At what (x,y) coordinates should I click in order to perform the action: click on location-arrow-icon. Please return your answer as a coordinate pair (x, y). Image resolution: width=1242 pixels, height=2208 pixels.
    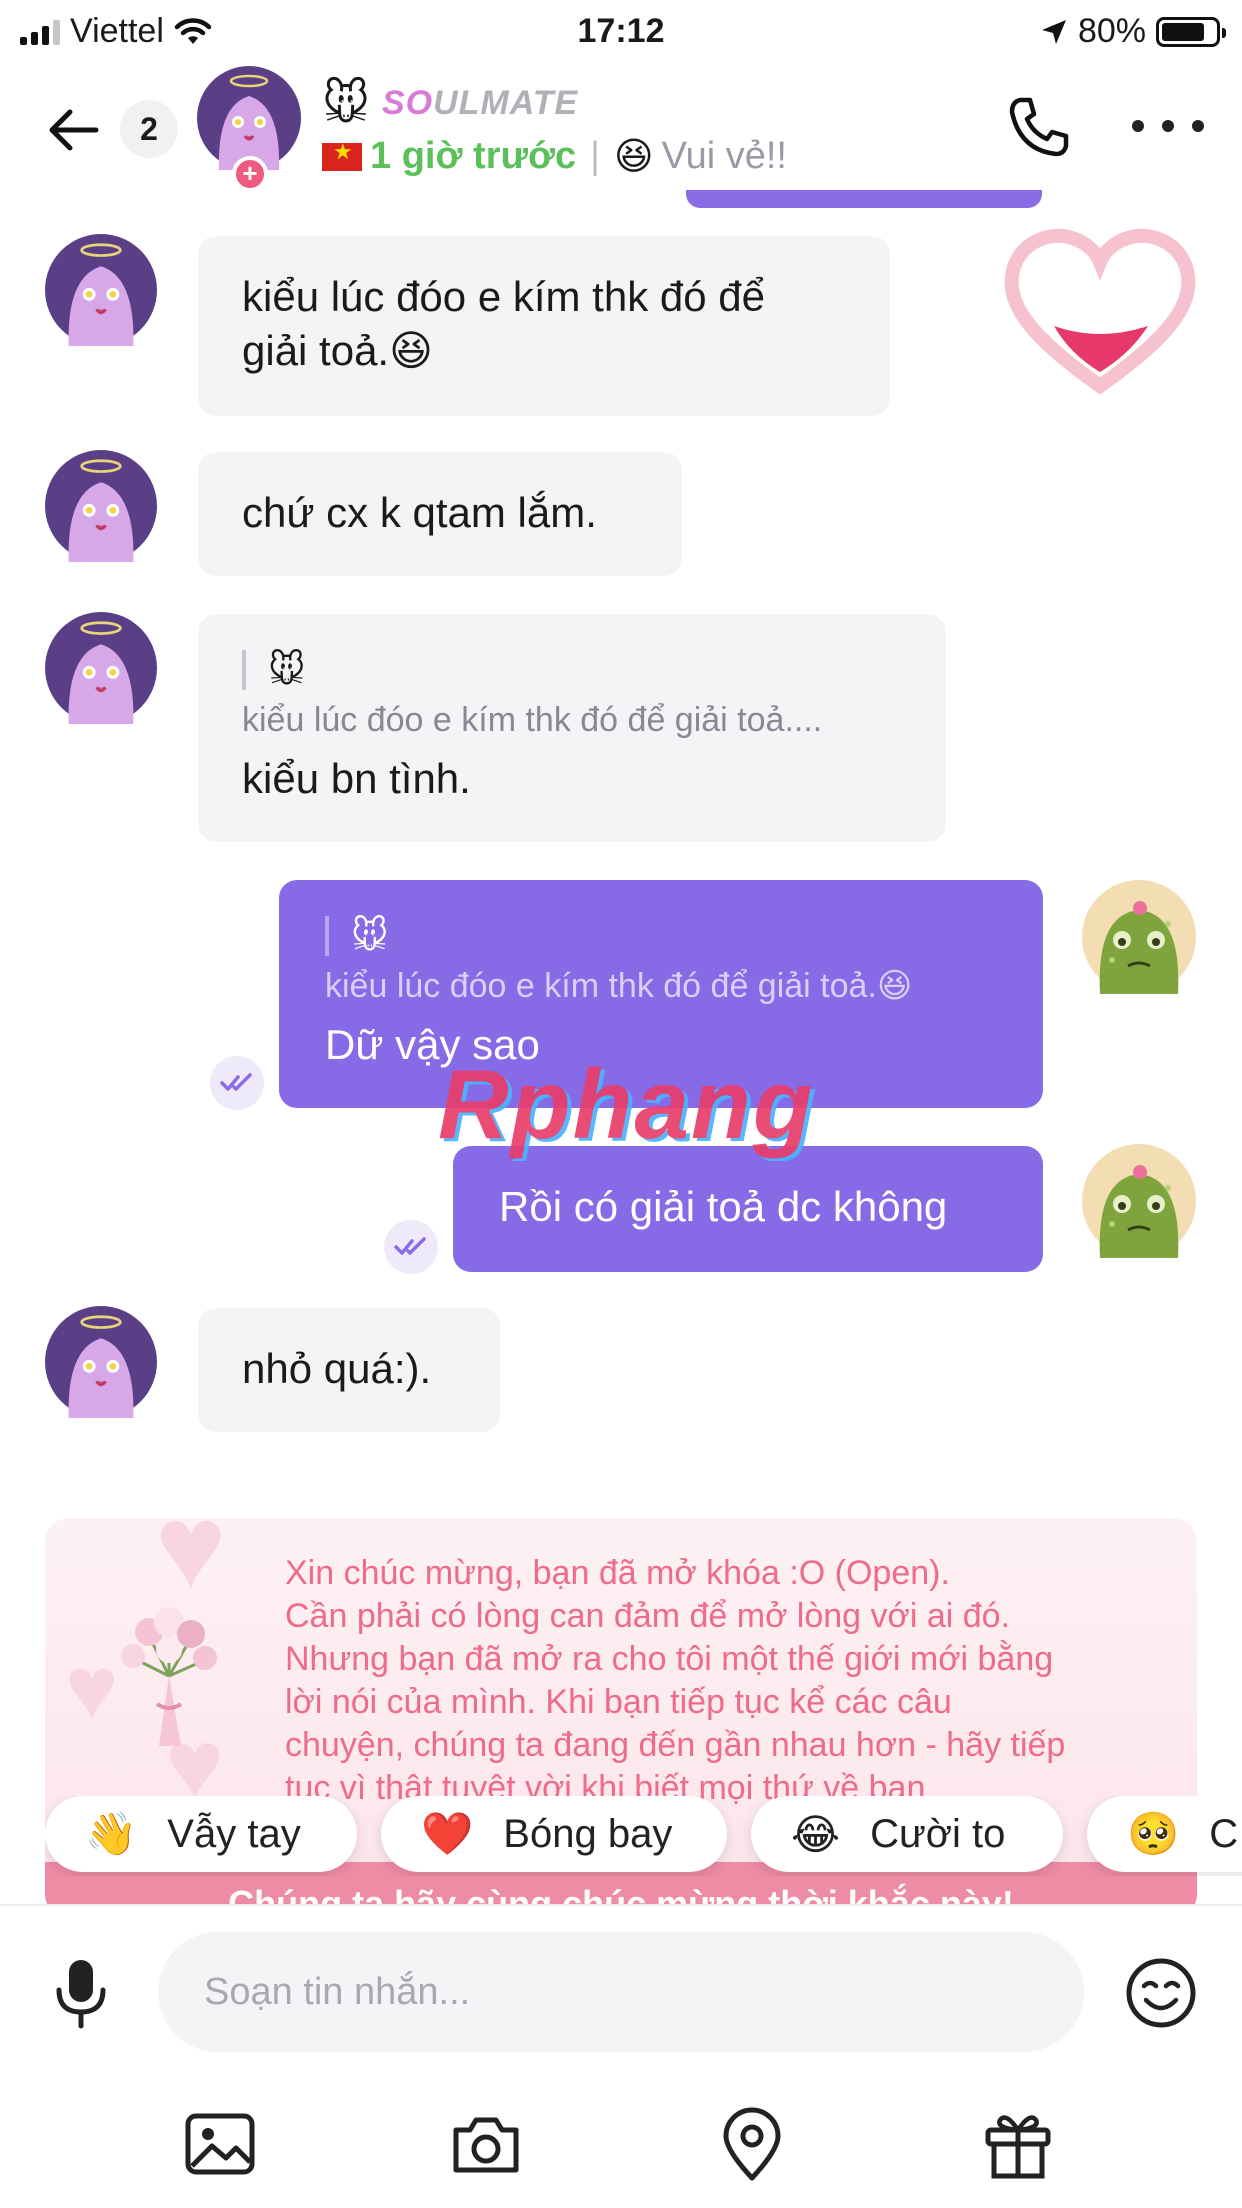
    Looking at the image, I should click on (1053, 31).